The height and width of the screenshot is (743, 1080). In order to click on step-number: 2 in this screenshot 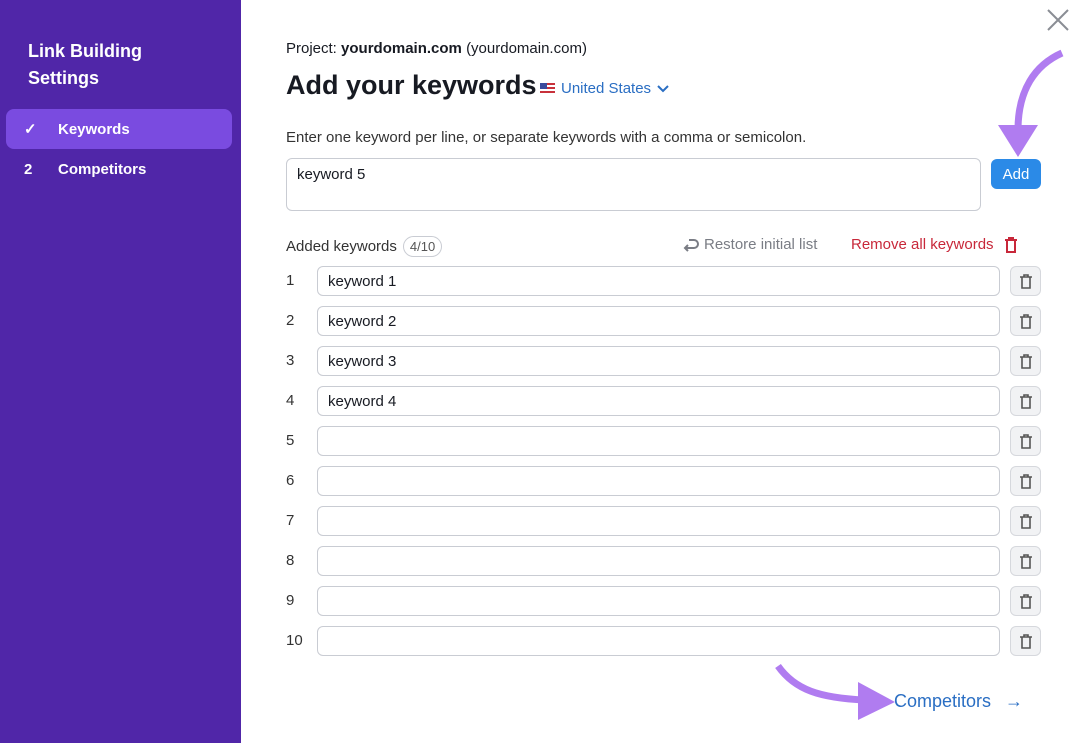, I will do `click(28, 169)`.